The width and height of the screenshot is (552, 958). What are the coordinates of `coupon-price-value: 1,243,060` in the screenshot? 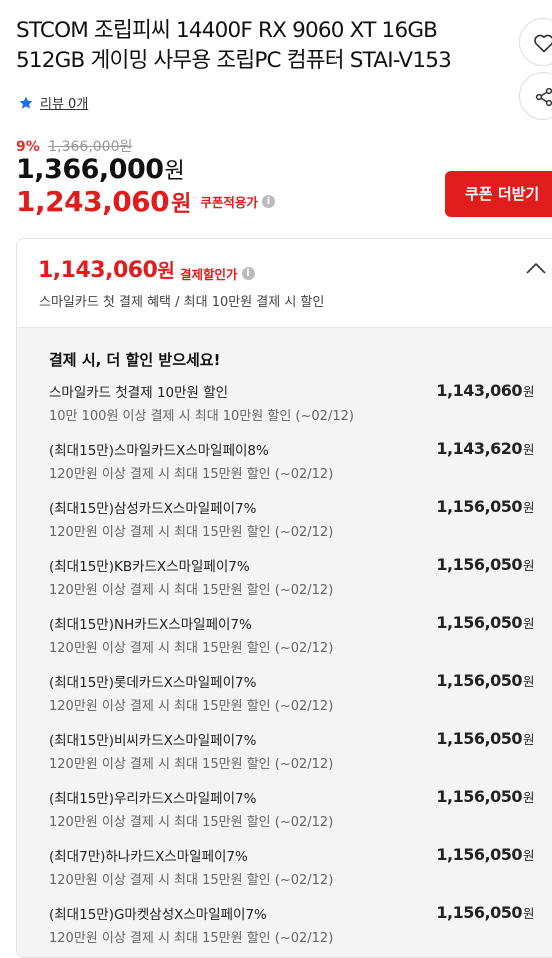 It's located at (93, 201).